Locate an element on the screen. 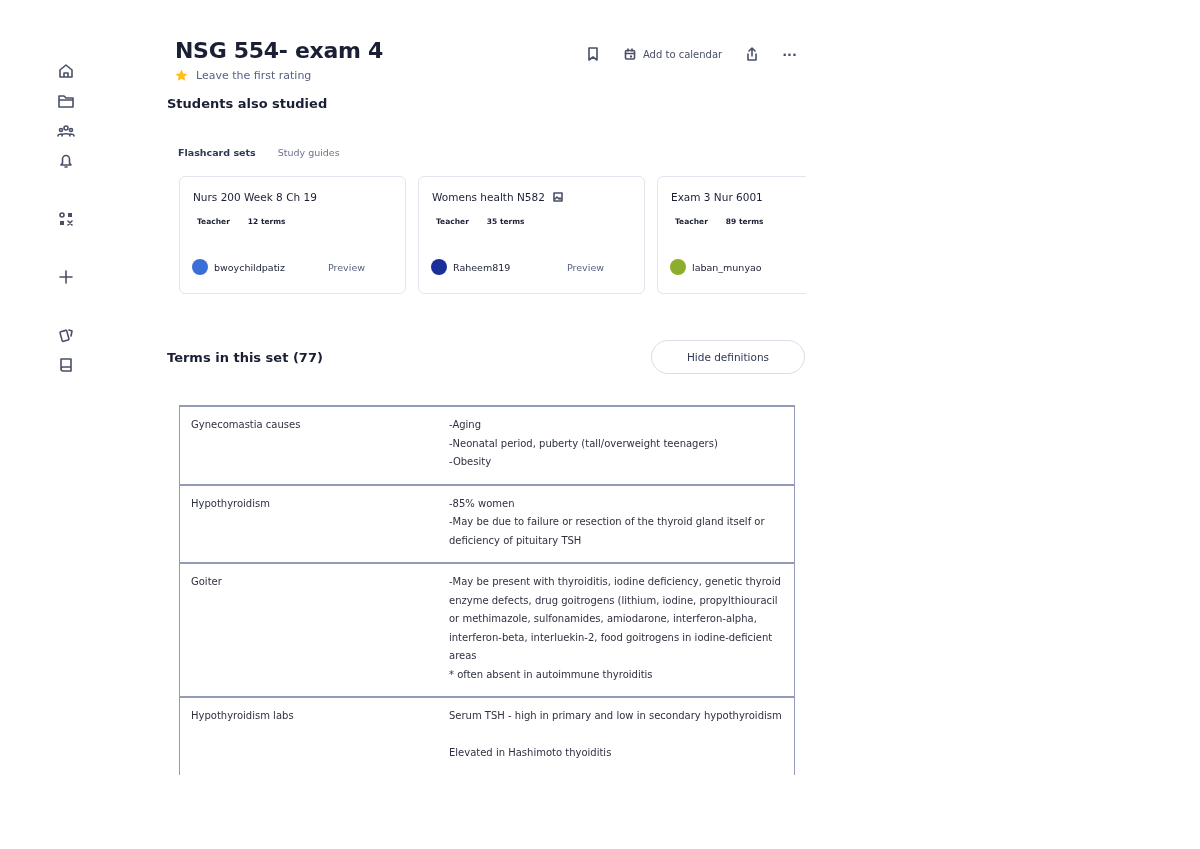 This screenshot has width=1200, height=849. cards-icon is located at coordinates (66, 335).